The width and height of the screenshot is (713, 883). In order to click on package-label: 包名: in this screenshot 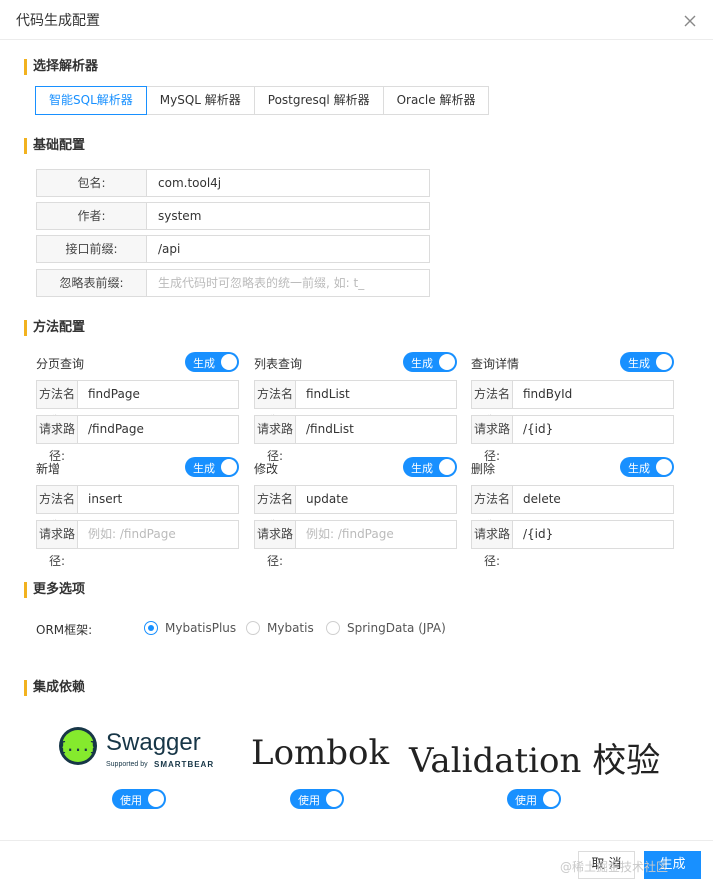, I will do `click(92, 183)`.